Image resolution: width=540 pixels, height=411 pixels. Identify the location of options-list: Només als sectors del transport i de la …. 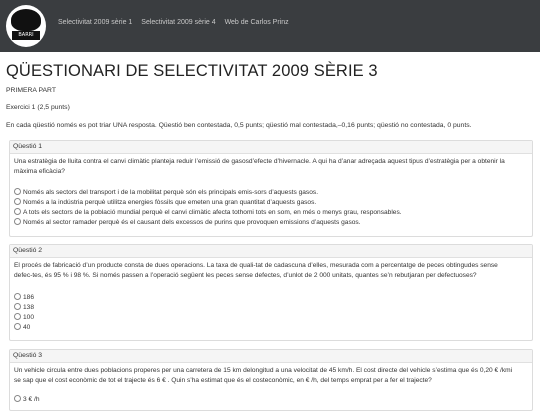
(271, 202).